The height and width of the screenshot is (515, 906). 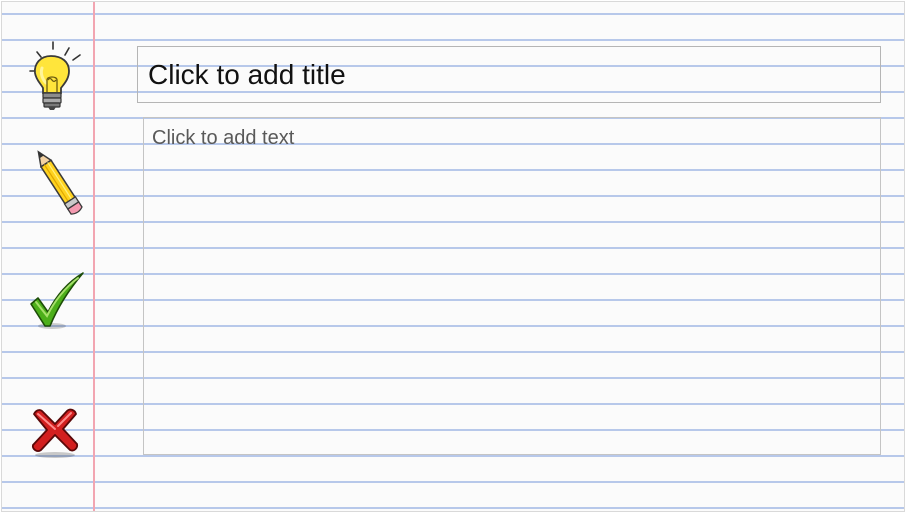 What do you see at coordinates (94, 256) in the screenshot?
I see `margin-line` at bounding box center [94, 256].